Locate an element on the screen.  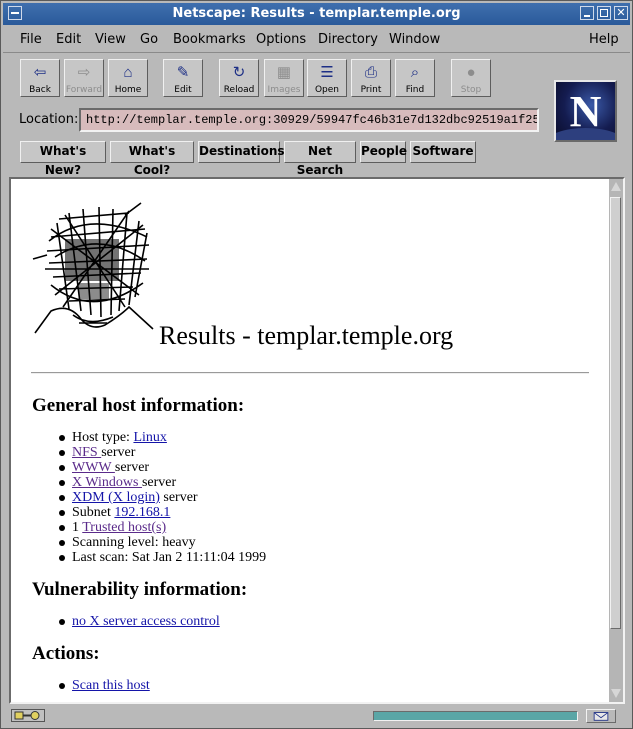
scan-host-link: Scan this host is located at coordinates (111, 685).